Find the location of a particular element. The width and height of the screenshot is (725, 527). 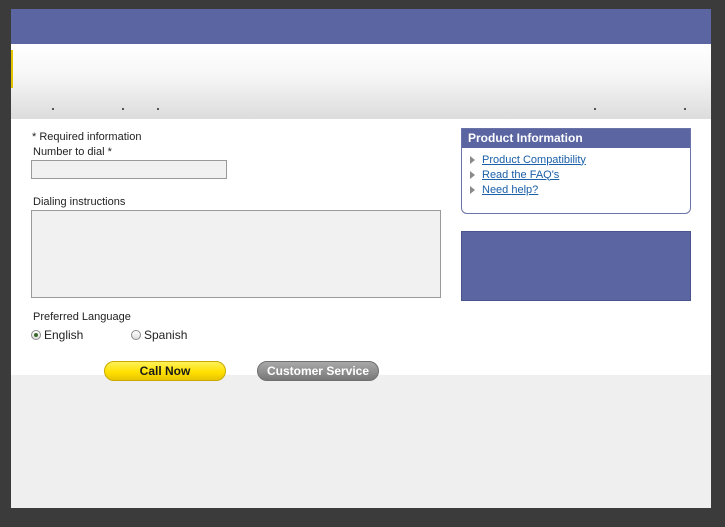

dialing-instructions-label: Dialing instructions is located at coordinates (79, 202).